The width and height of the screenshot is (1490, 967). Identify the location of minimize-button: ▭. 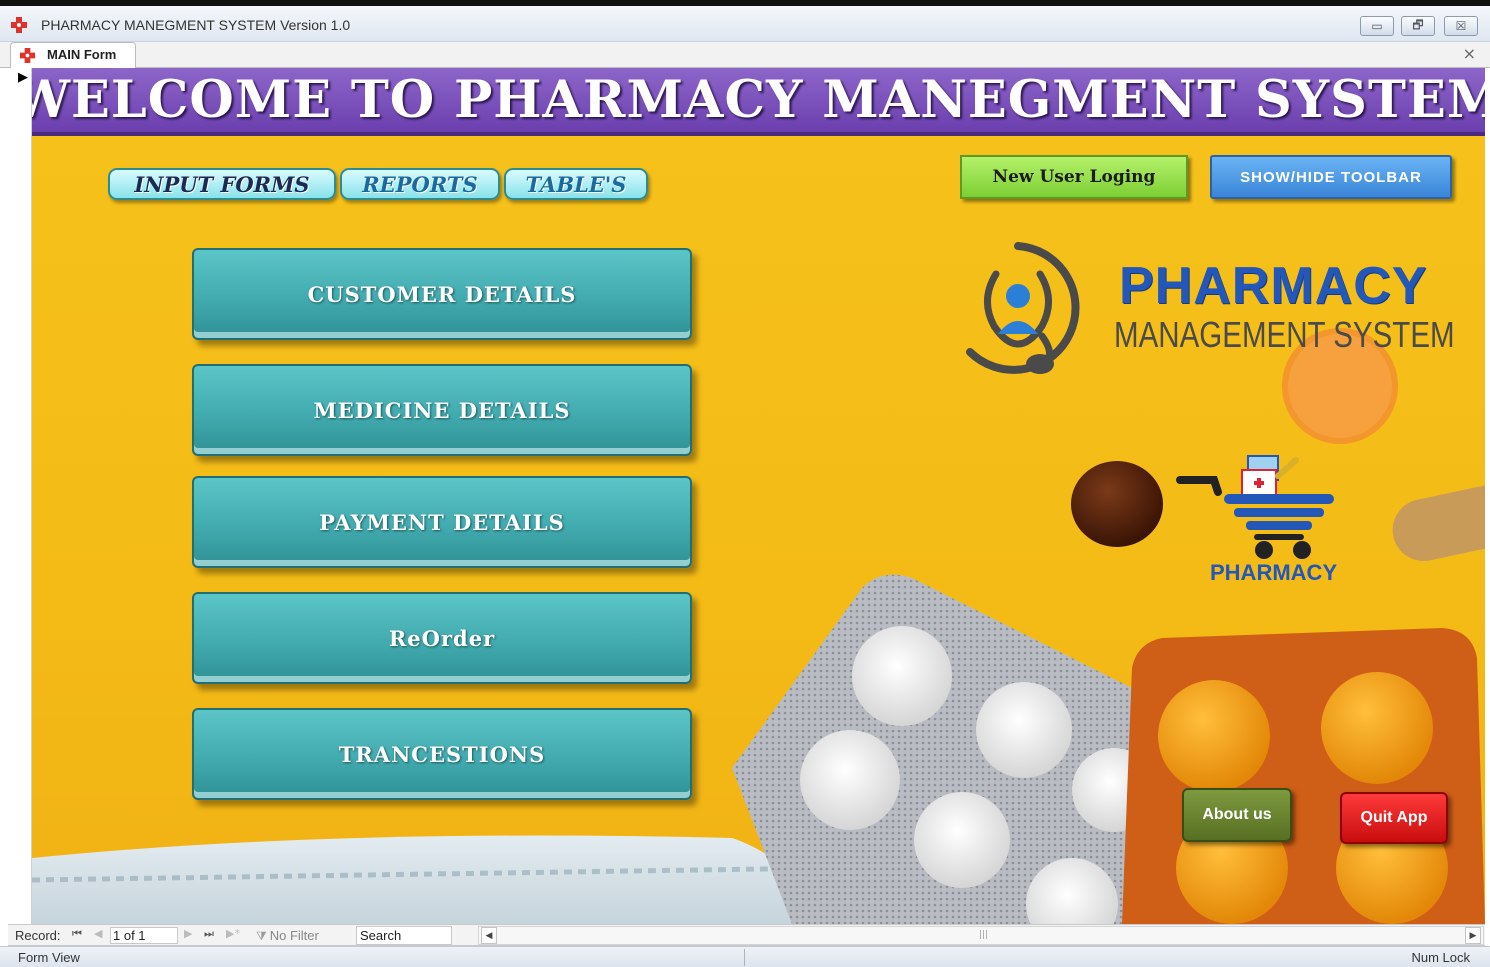
(1377, 26).